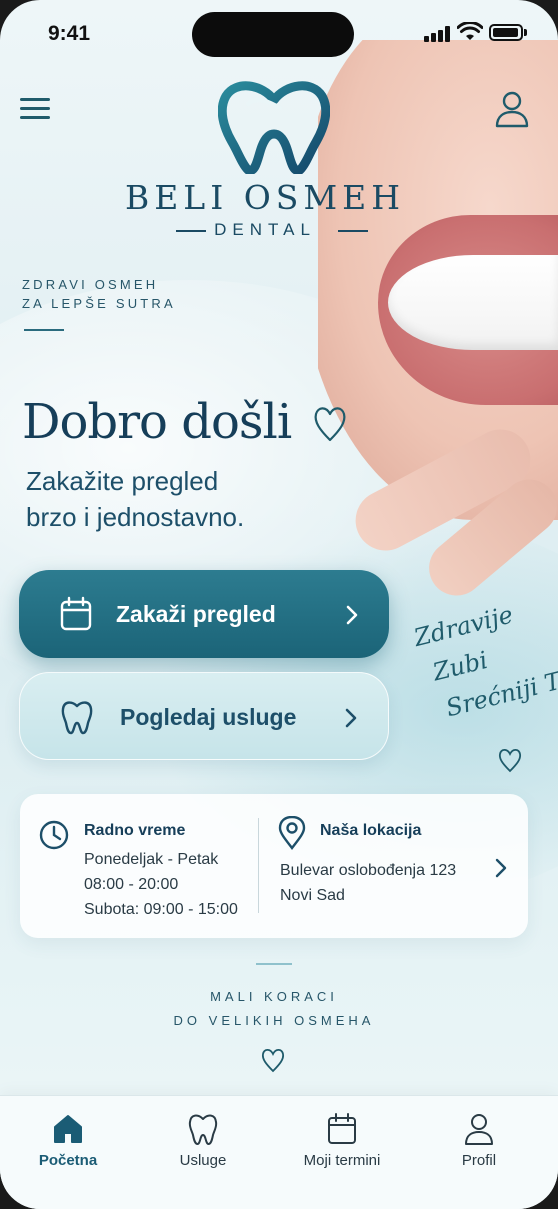 The image size is (558, 1209). What do you see at coordinates (203, 1160) in the screenshot?
I see `tab-services-label: Usluge` at bounding box center [203, 1160].